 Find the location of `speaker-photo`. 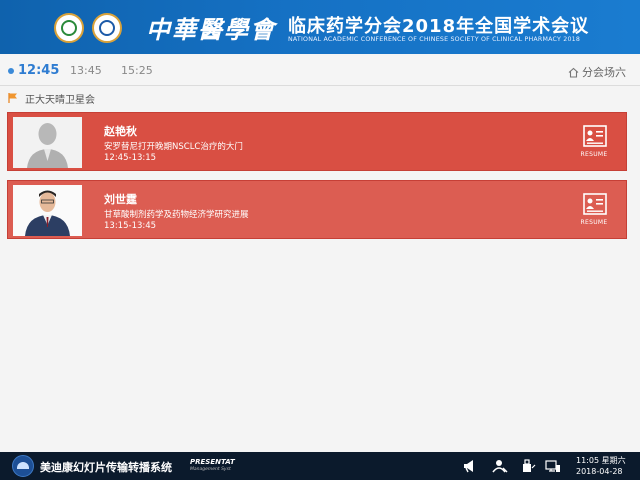

speaker-photo is located at coordinates (47, 210).